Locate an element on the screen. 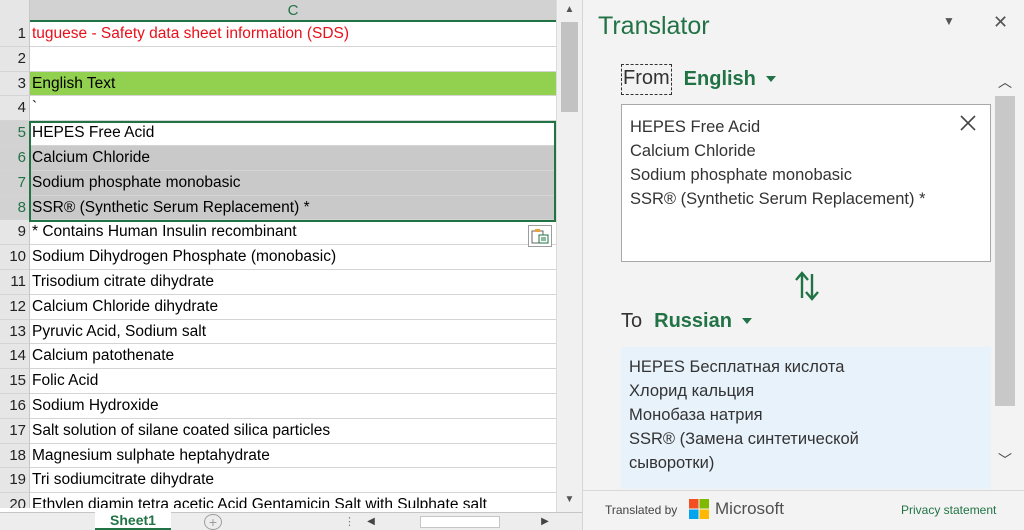 The width and height of the screenshot is (1024, 530). scroll-up-arrow-icon: ▲ is located at coordinates (569, 10).